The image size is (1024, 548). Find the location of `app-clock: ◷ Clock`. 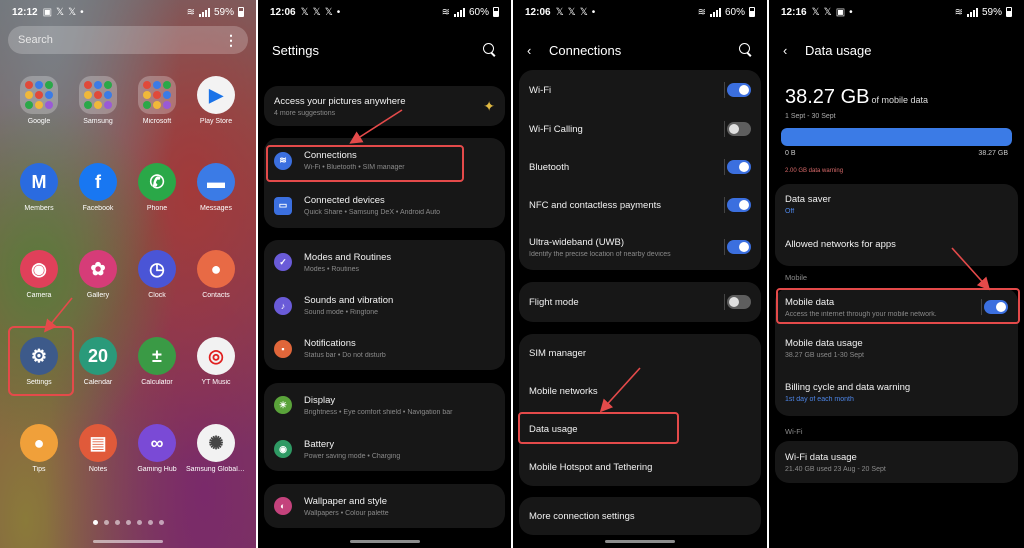

app-clock: ◷ Clock is located at coordinates (157, 274).